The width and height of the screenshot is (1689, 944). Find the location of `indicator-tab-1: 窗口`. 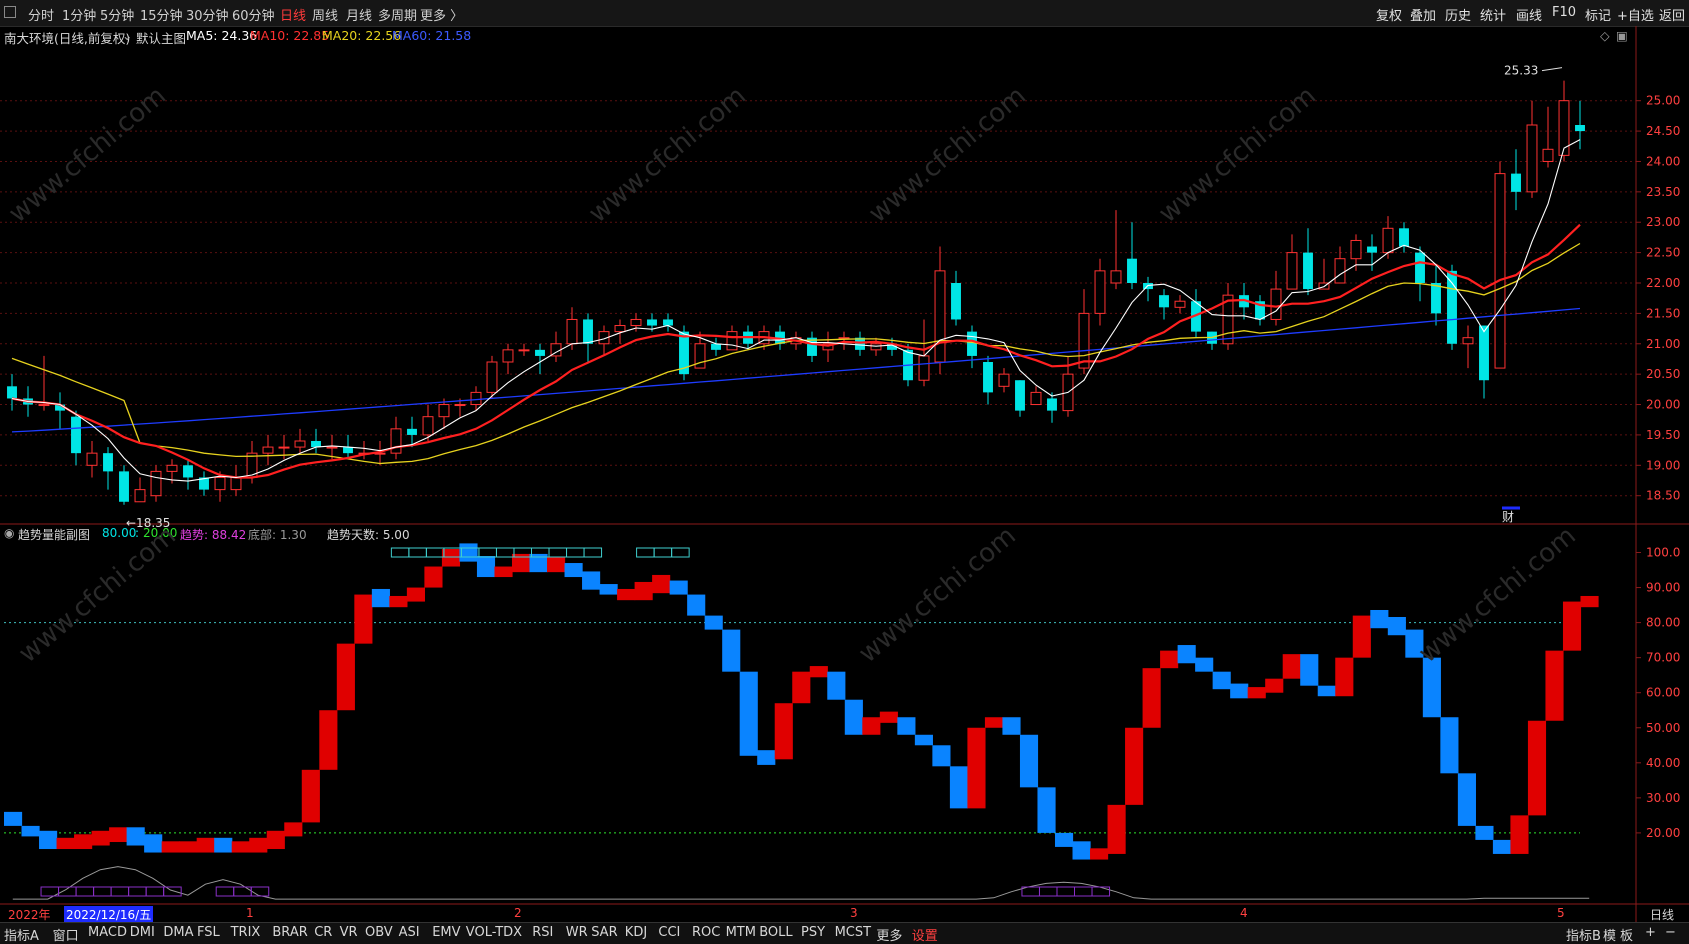

indicator-tab-1: 窗口 is located at coordinates (66, 934).